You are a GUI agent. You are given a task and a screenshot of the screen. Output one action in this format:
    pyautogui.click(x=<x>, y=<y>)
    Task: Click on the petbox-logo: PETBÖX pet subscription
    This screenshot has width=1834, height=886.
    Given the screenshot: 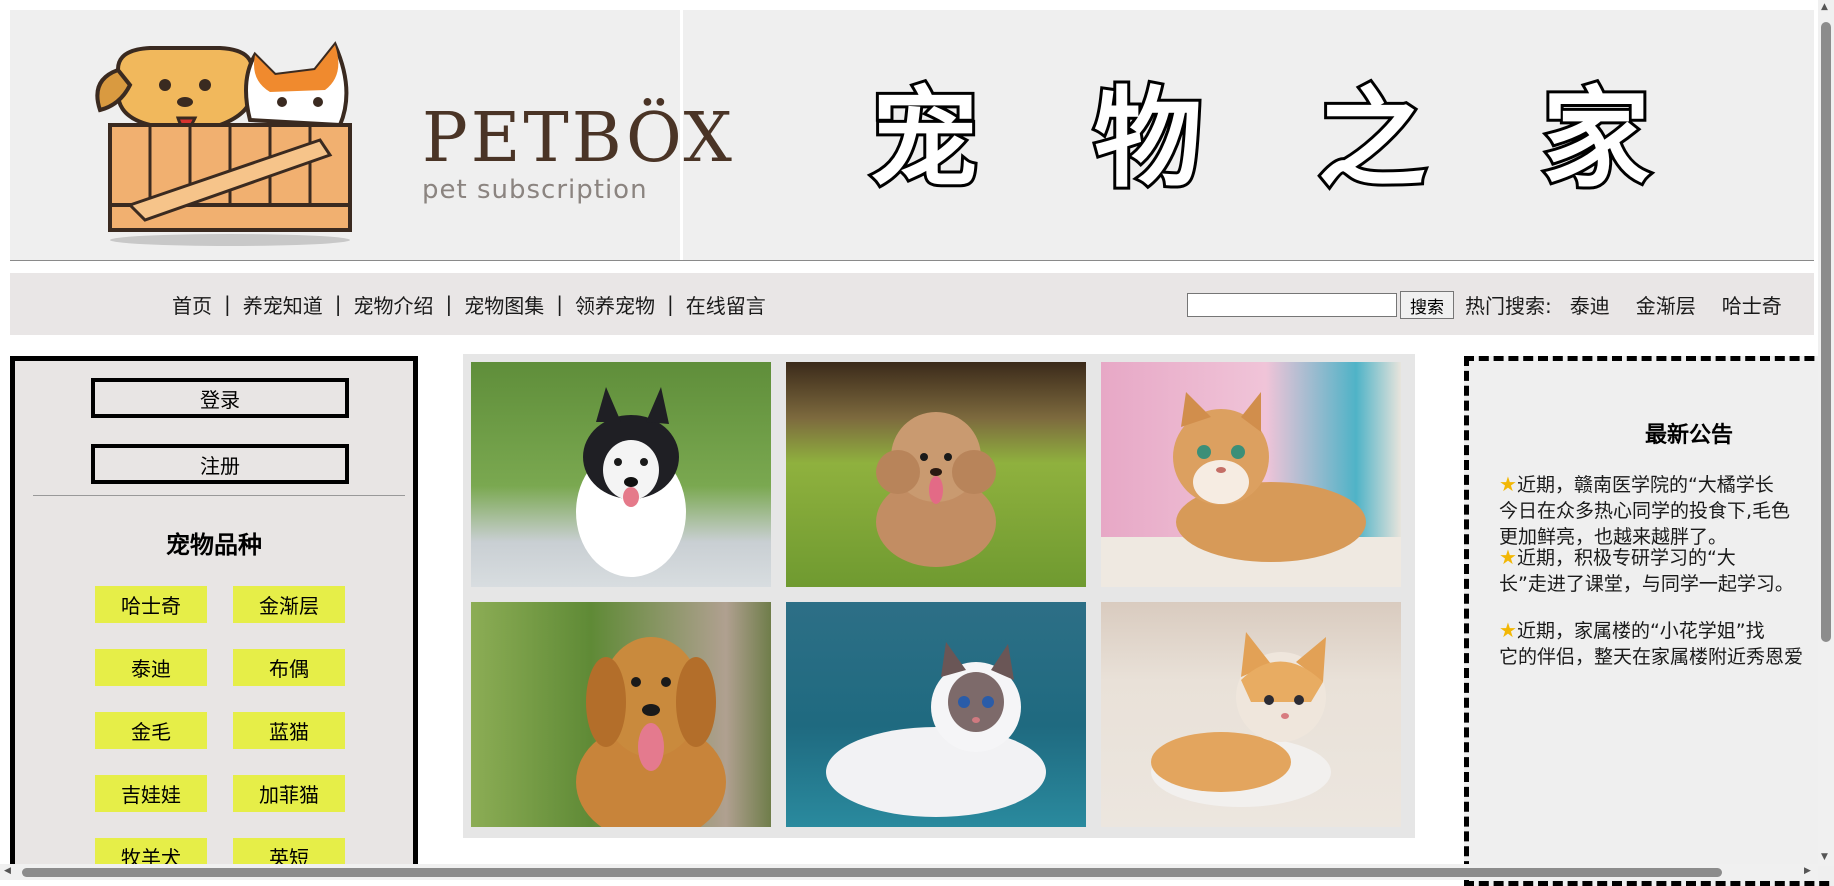 What is the action you would take?
    pyautogui.click(x=391, y=135)
    